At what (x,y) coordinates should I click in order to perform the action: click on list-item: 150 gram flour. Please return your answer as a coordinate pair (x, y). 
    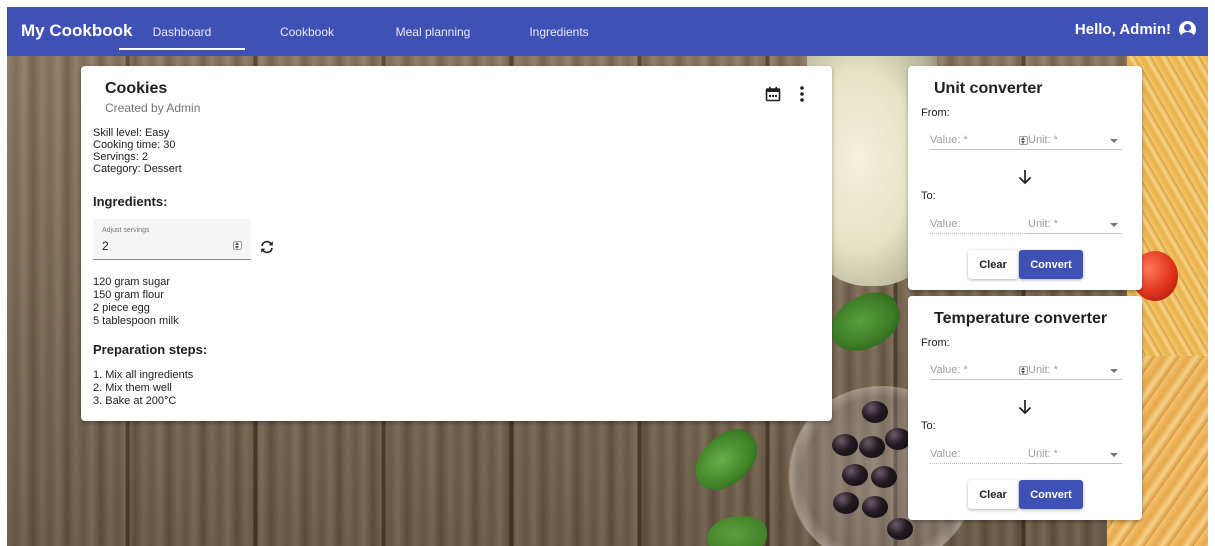
    Looking at the image, I should click on (128, 295).